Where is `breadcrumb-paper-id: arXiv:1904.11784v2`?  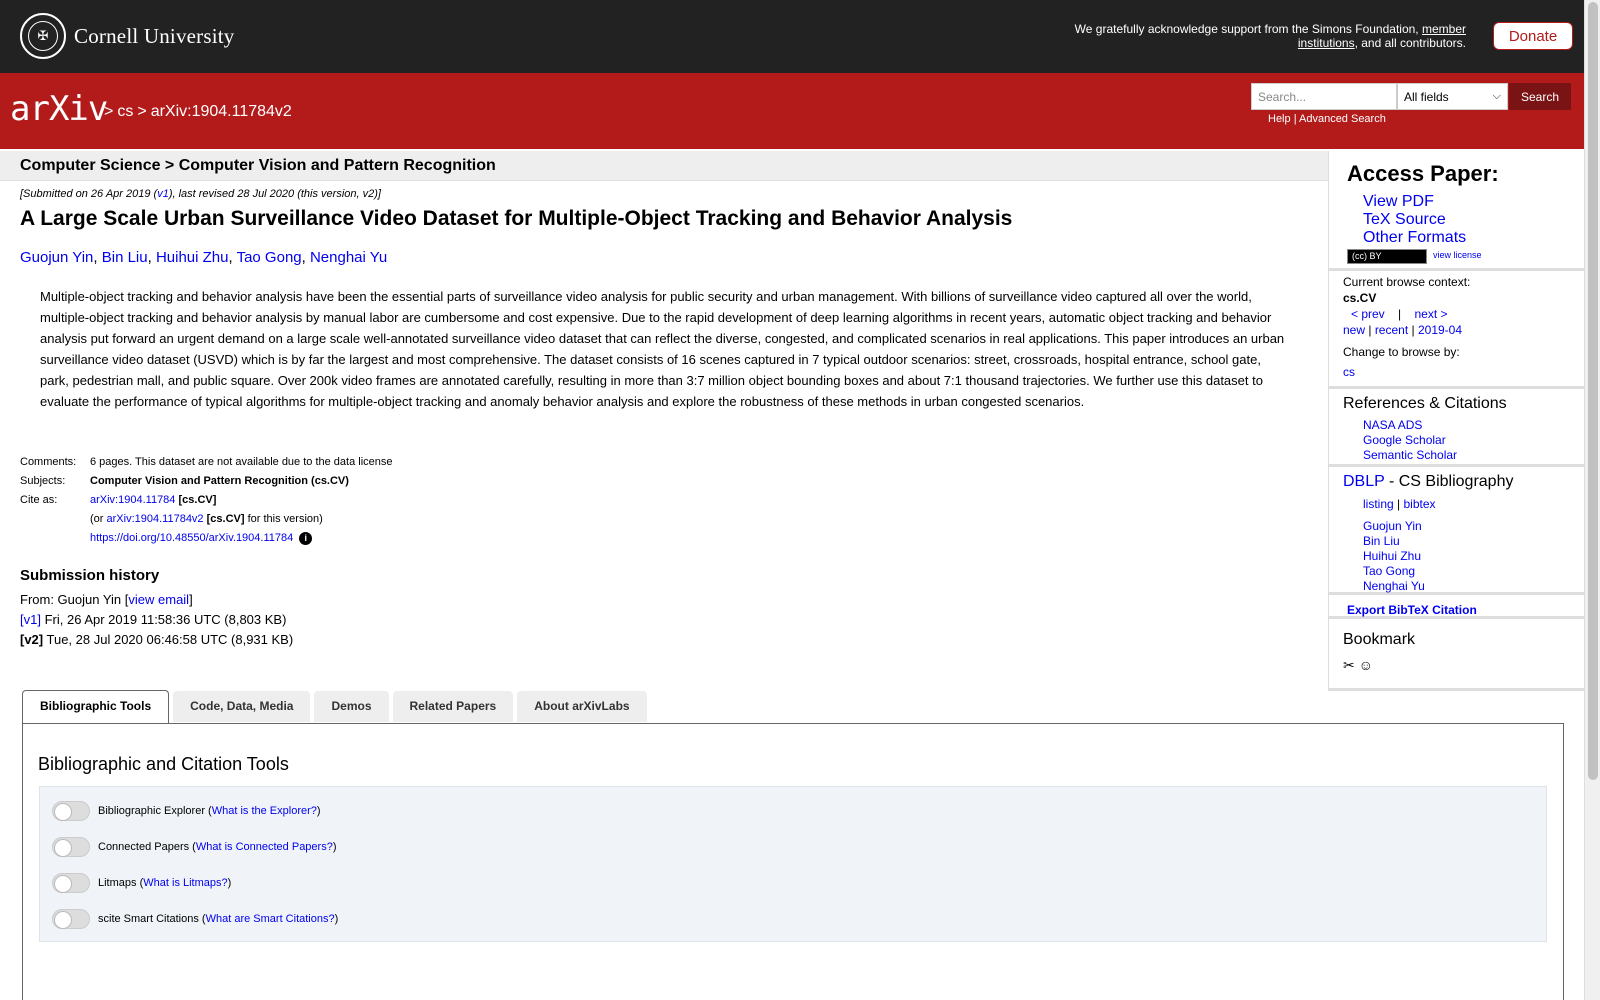
breadcrumb-paper-id: arXiv:1904.11784v2 is located at coordinates (221, 111).